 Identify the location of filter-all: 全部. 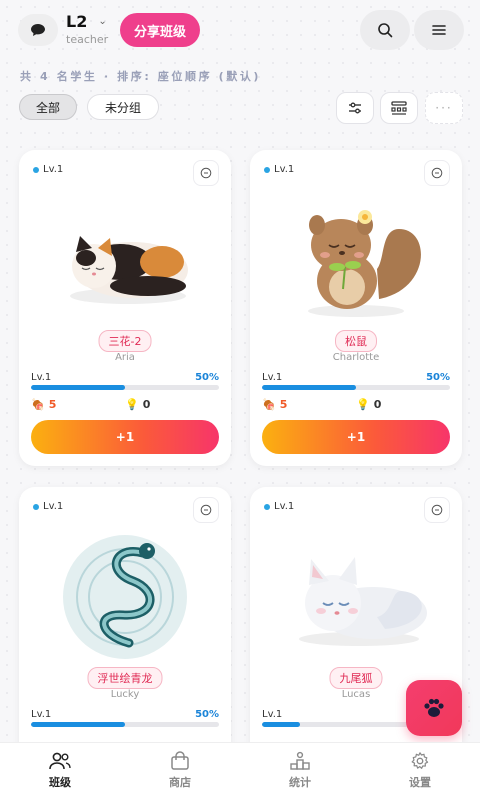
(48, 107).